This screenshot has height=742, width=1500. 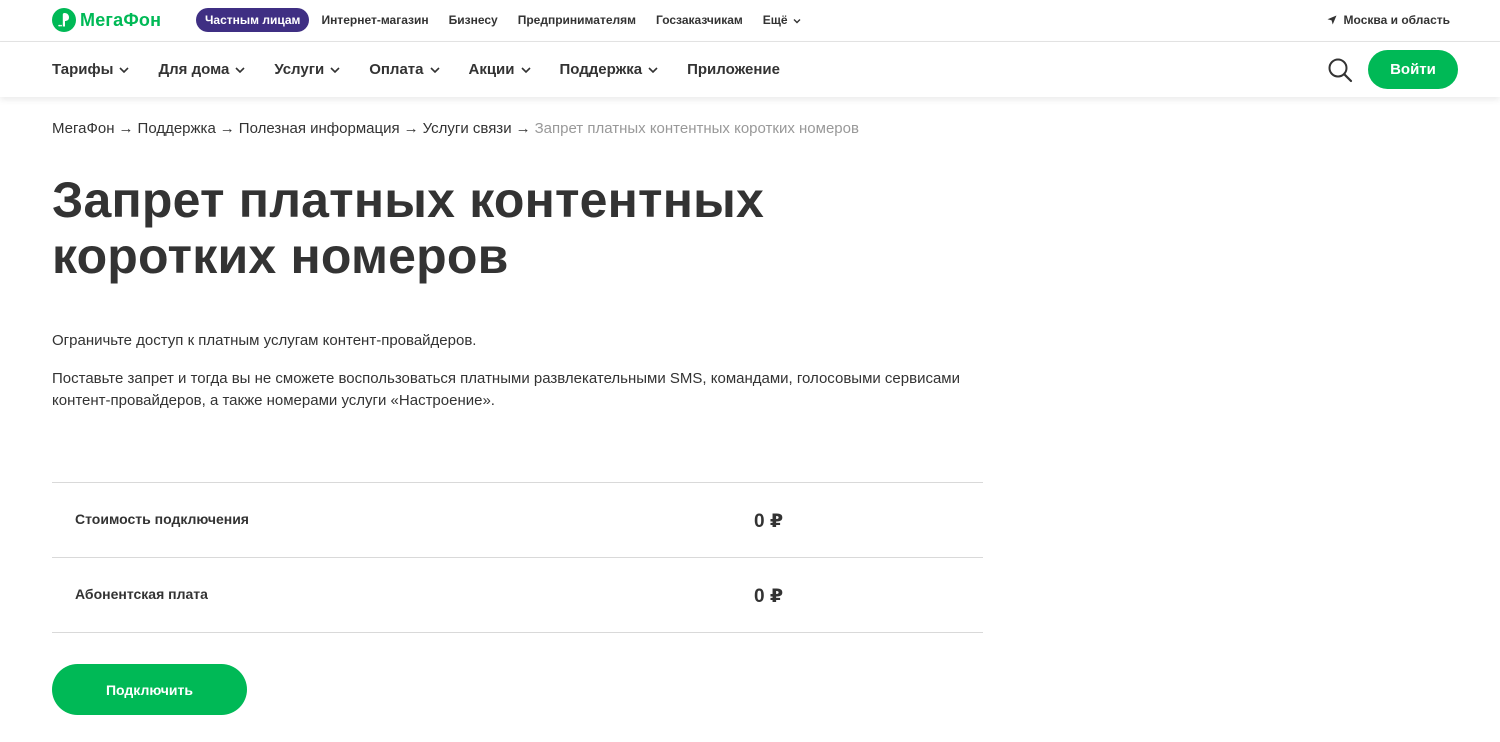 What do you see at coordinates (517, 595) in the screenshot?
I see `price-row: Абонентская плата 0 ₽` at bounding box center [517, 595].